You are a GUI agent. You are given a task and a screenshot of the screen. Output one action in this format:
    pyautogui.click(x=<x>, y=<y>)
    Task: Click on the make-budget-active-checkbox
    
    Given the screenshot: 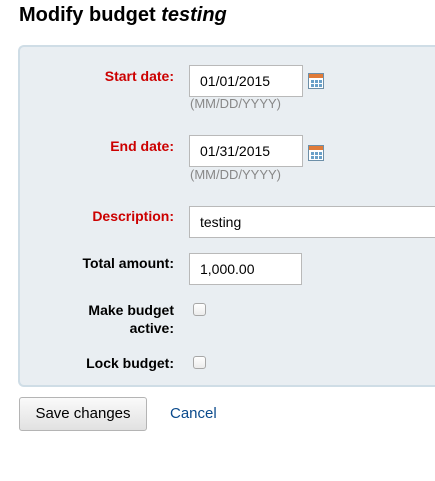 What is the action you would take?
    pyautogui.click(x=199, y=309)
    